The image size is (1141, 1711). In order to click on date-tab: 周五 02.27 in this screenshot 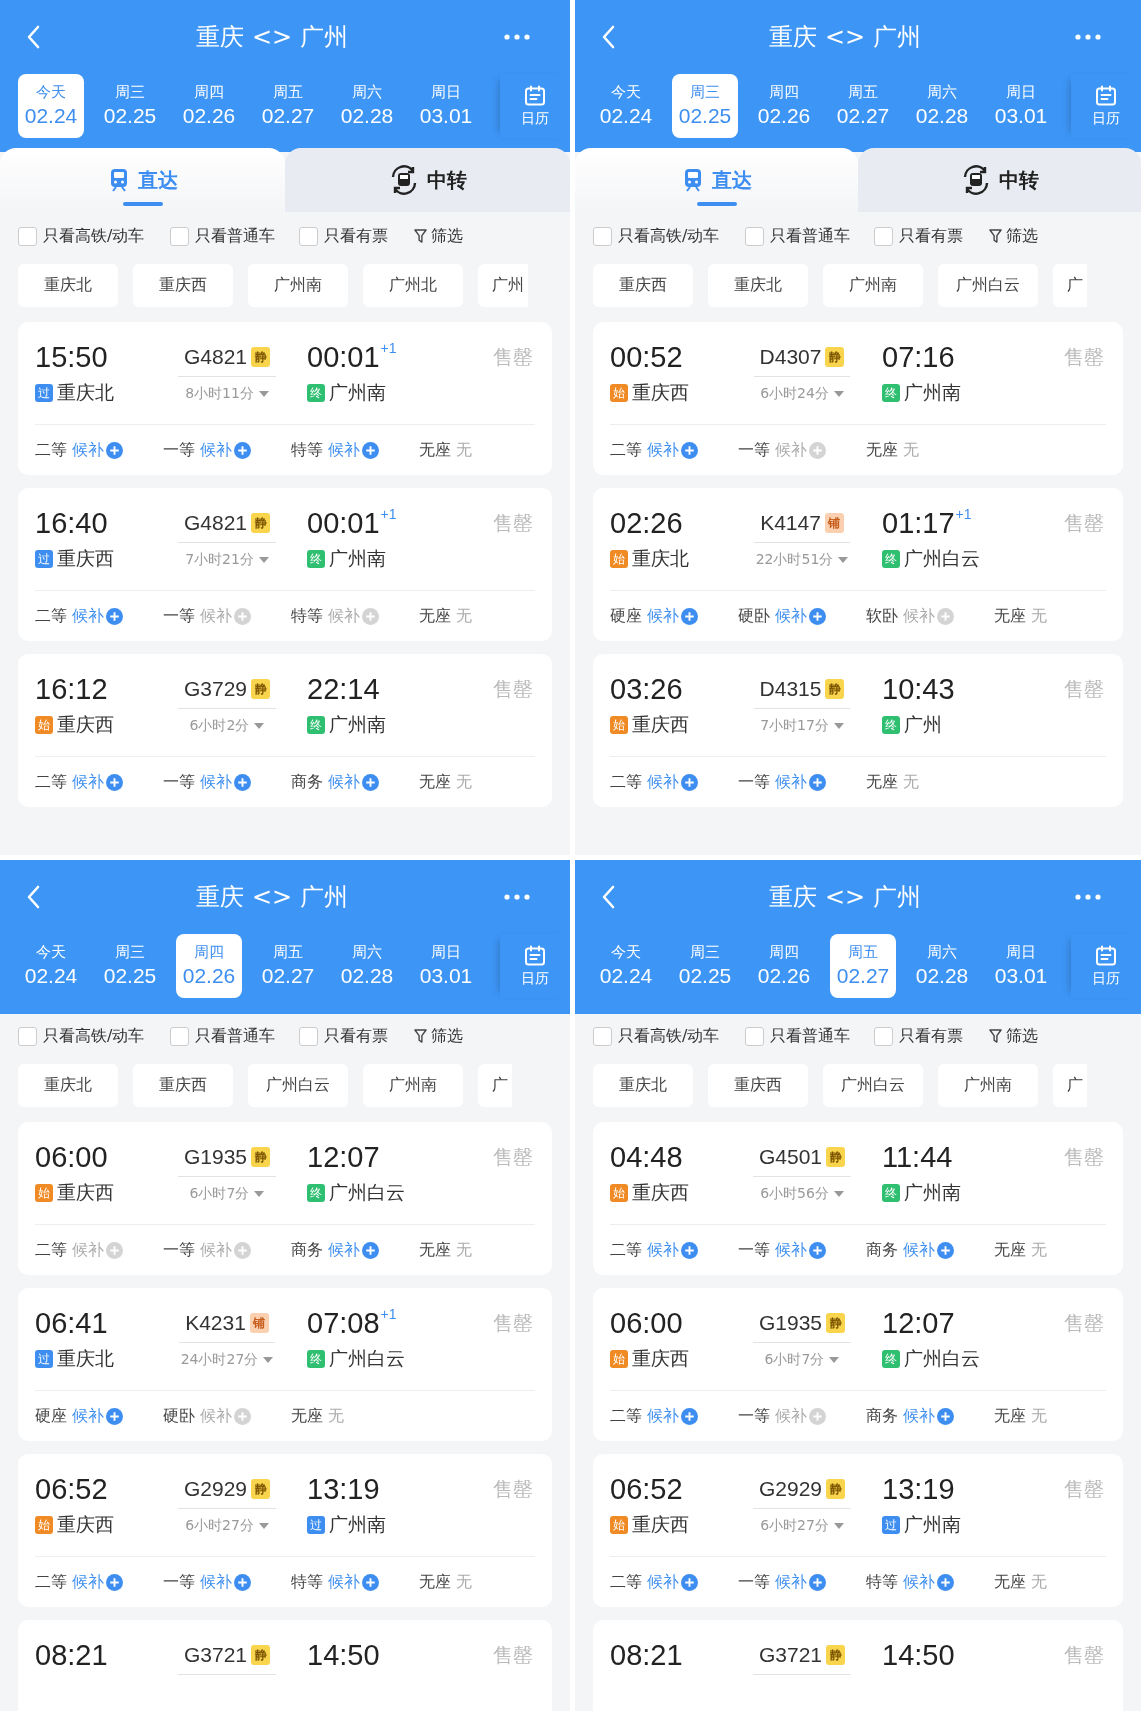, I will do `click(863, 966)`.